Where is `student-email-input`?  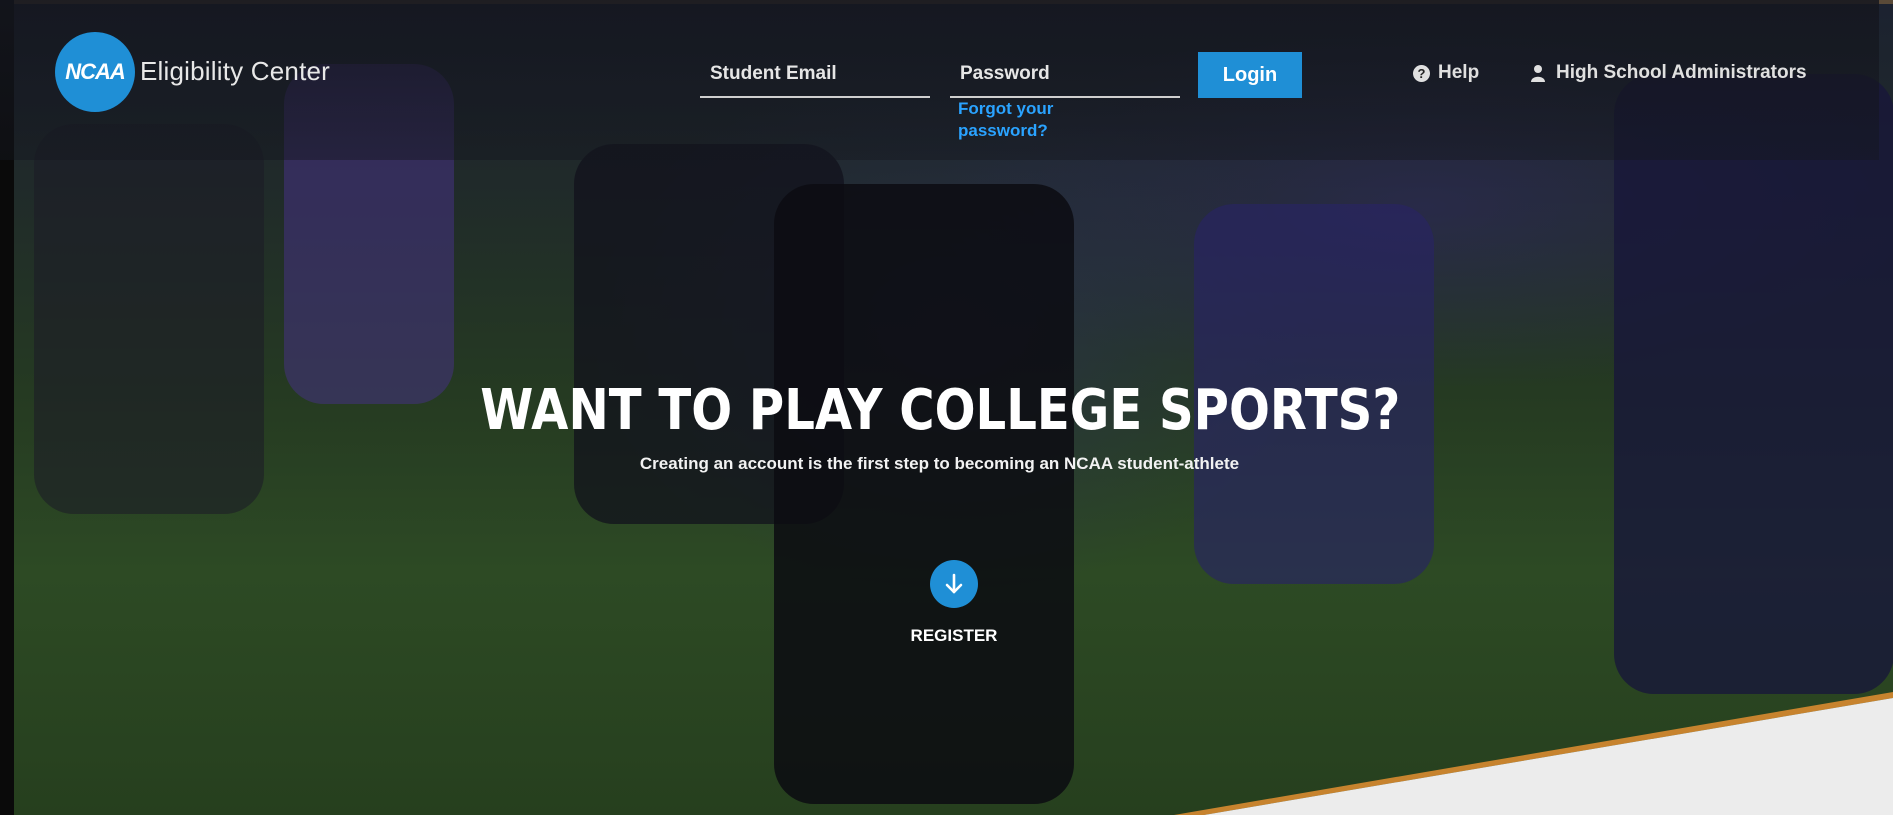 student-email-input is located at coordinates (815, 74).